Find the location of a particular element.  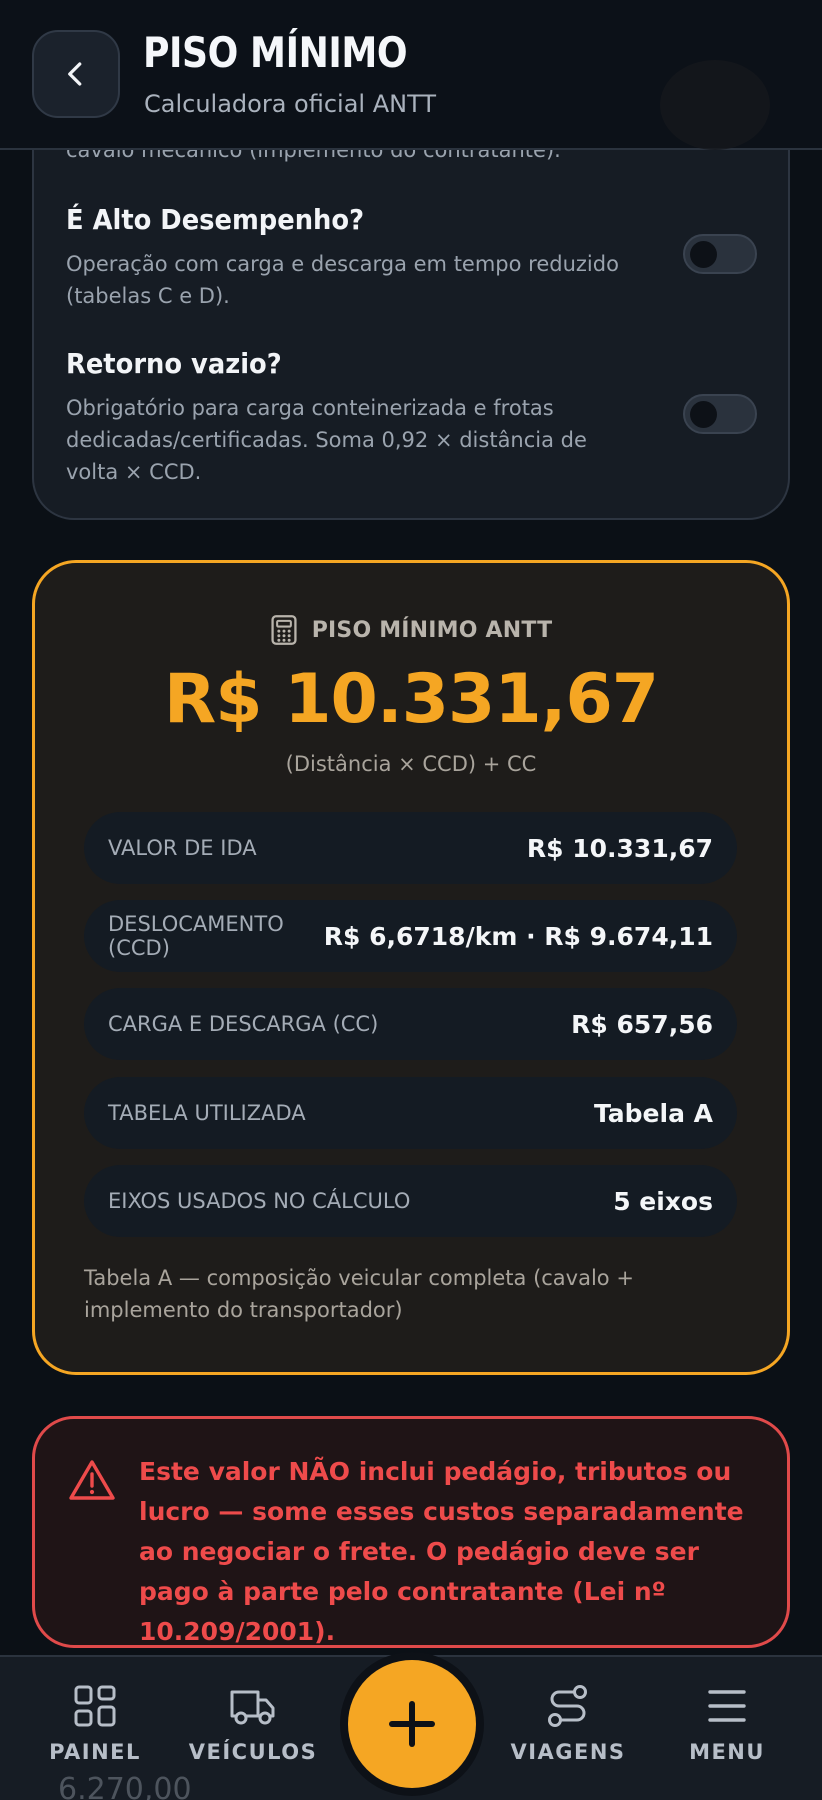

page-subtitle: Calculadora oficial ANTT is located at coordinates (290, 104).